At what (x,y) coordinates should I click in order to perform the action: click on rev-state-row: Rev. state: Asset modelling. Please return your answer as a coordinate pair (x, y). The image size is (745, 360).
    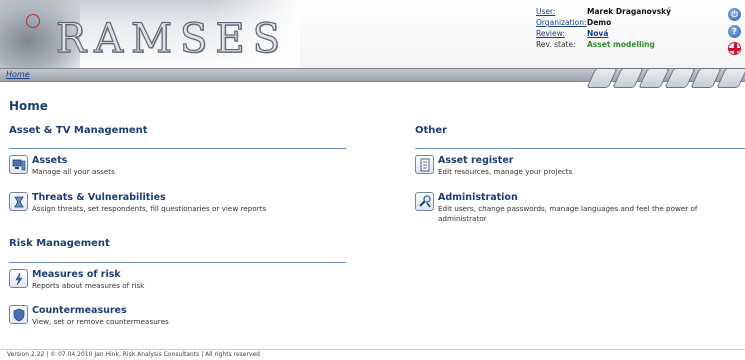
    Looking at the image, I should click on (603, 44).